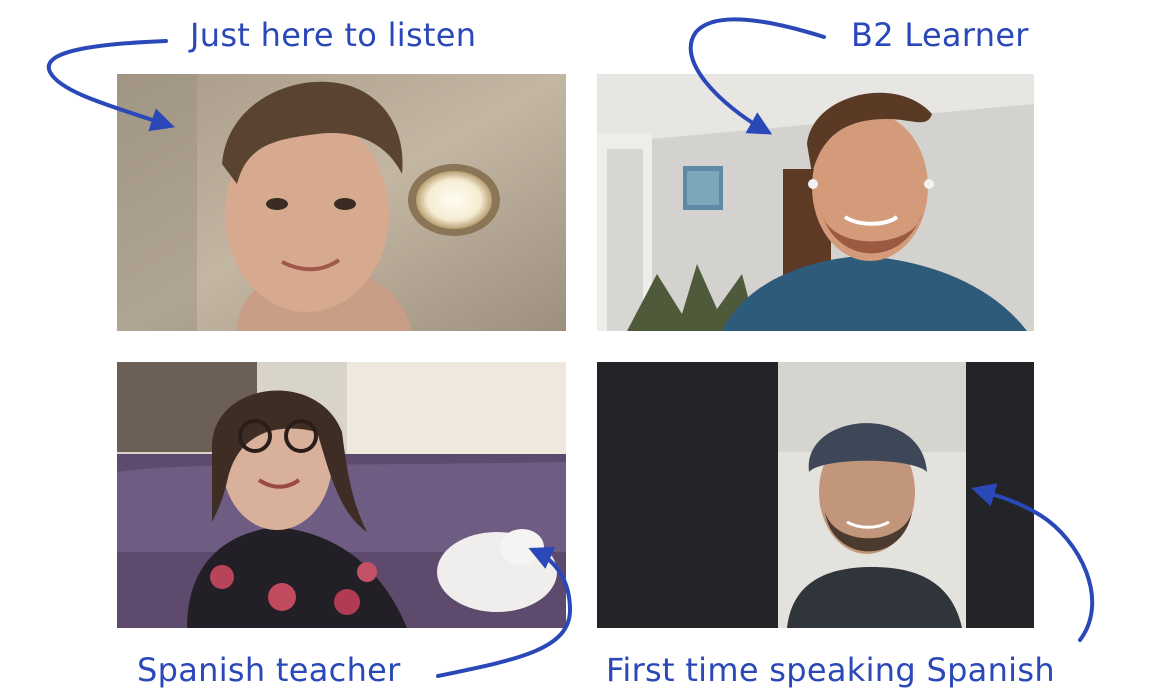 The image size is (1152, 696). Describe the element at coordinates (830, 670) in the screenshot. I see `label-first-time-speaking-spanish: First time speaking Spanish` at that location.